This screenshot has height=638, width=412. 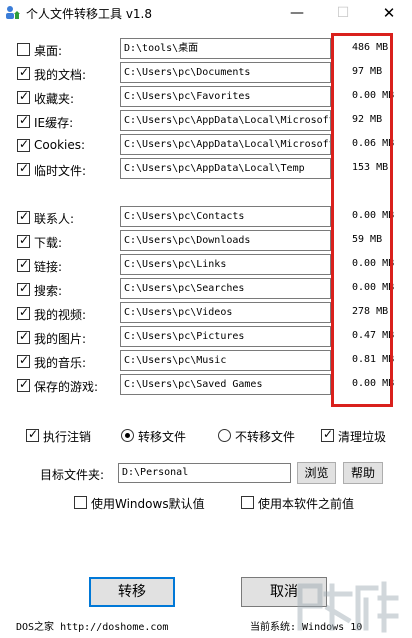 What do you see at coordinates (72, 475) in the screenshot?
I see `target-folder-label: 目标文件夹:` at bounding box center [72, 475].